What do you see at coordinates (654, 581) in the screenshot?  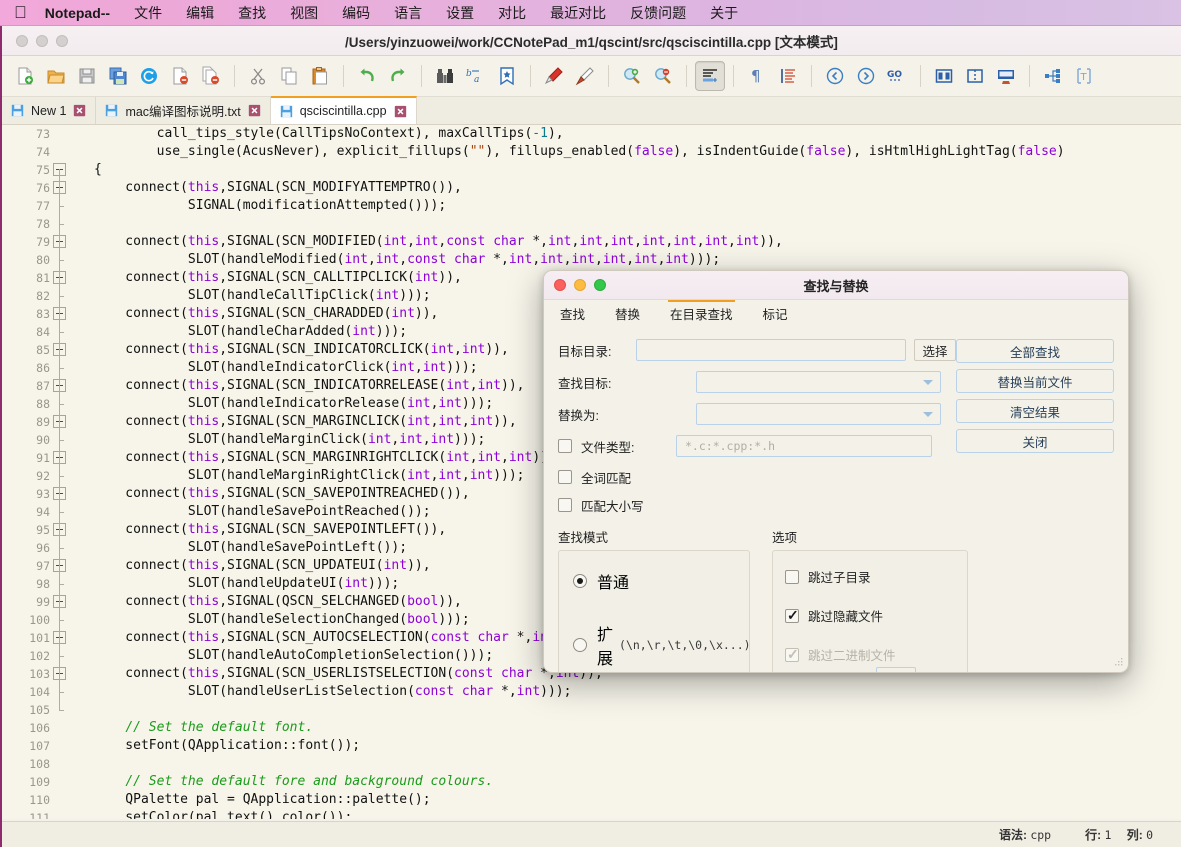 I see `find-mode-normal: 普通` at bounding box center [654, 581].